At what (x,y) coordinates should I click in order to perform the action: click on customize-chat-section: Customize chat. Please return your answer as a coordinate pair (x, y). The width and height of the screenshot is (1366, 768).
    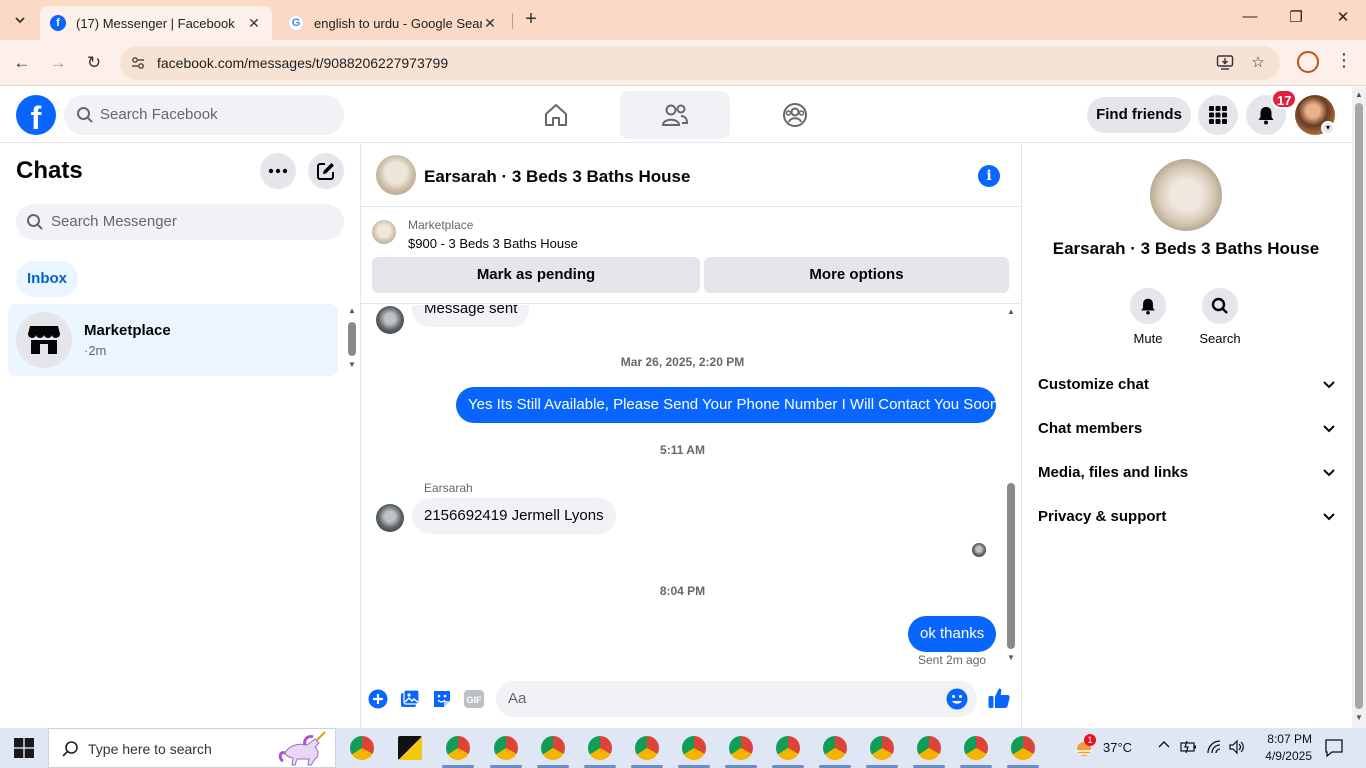
    Looking at the image, I should click on (1188, 385).